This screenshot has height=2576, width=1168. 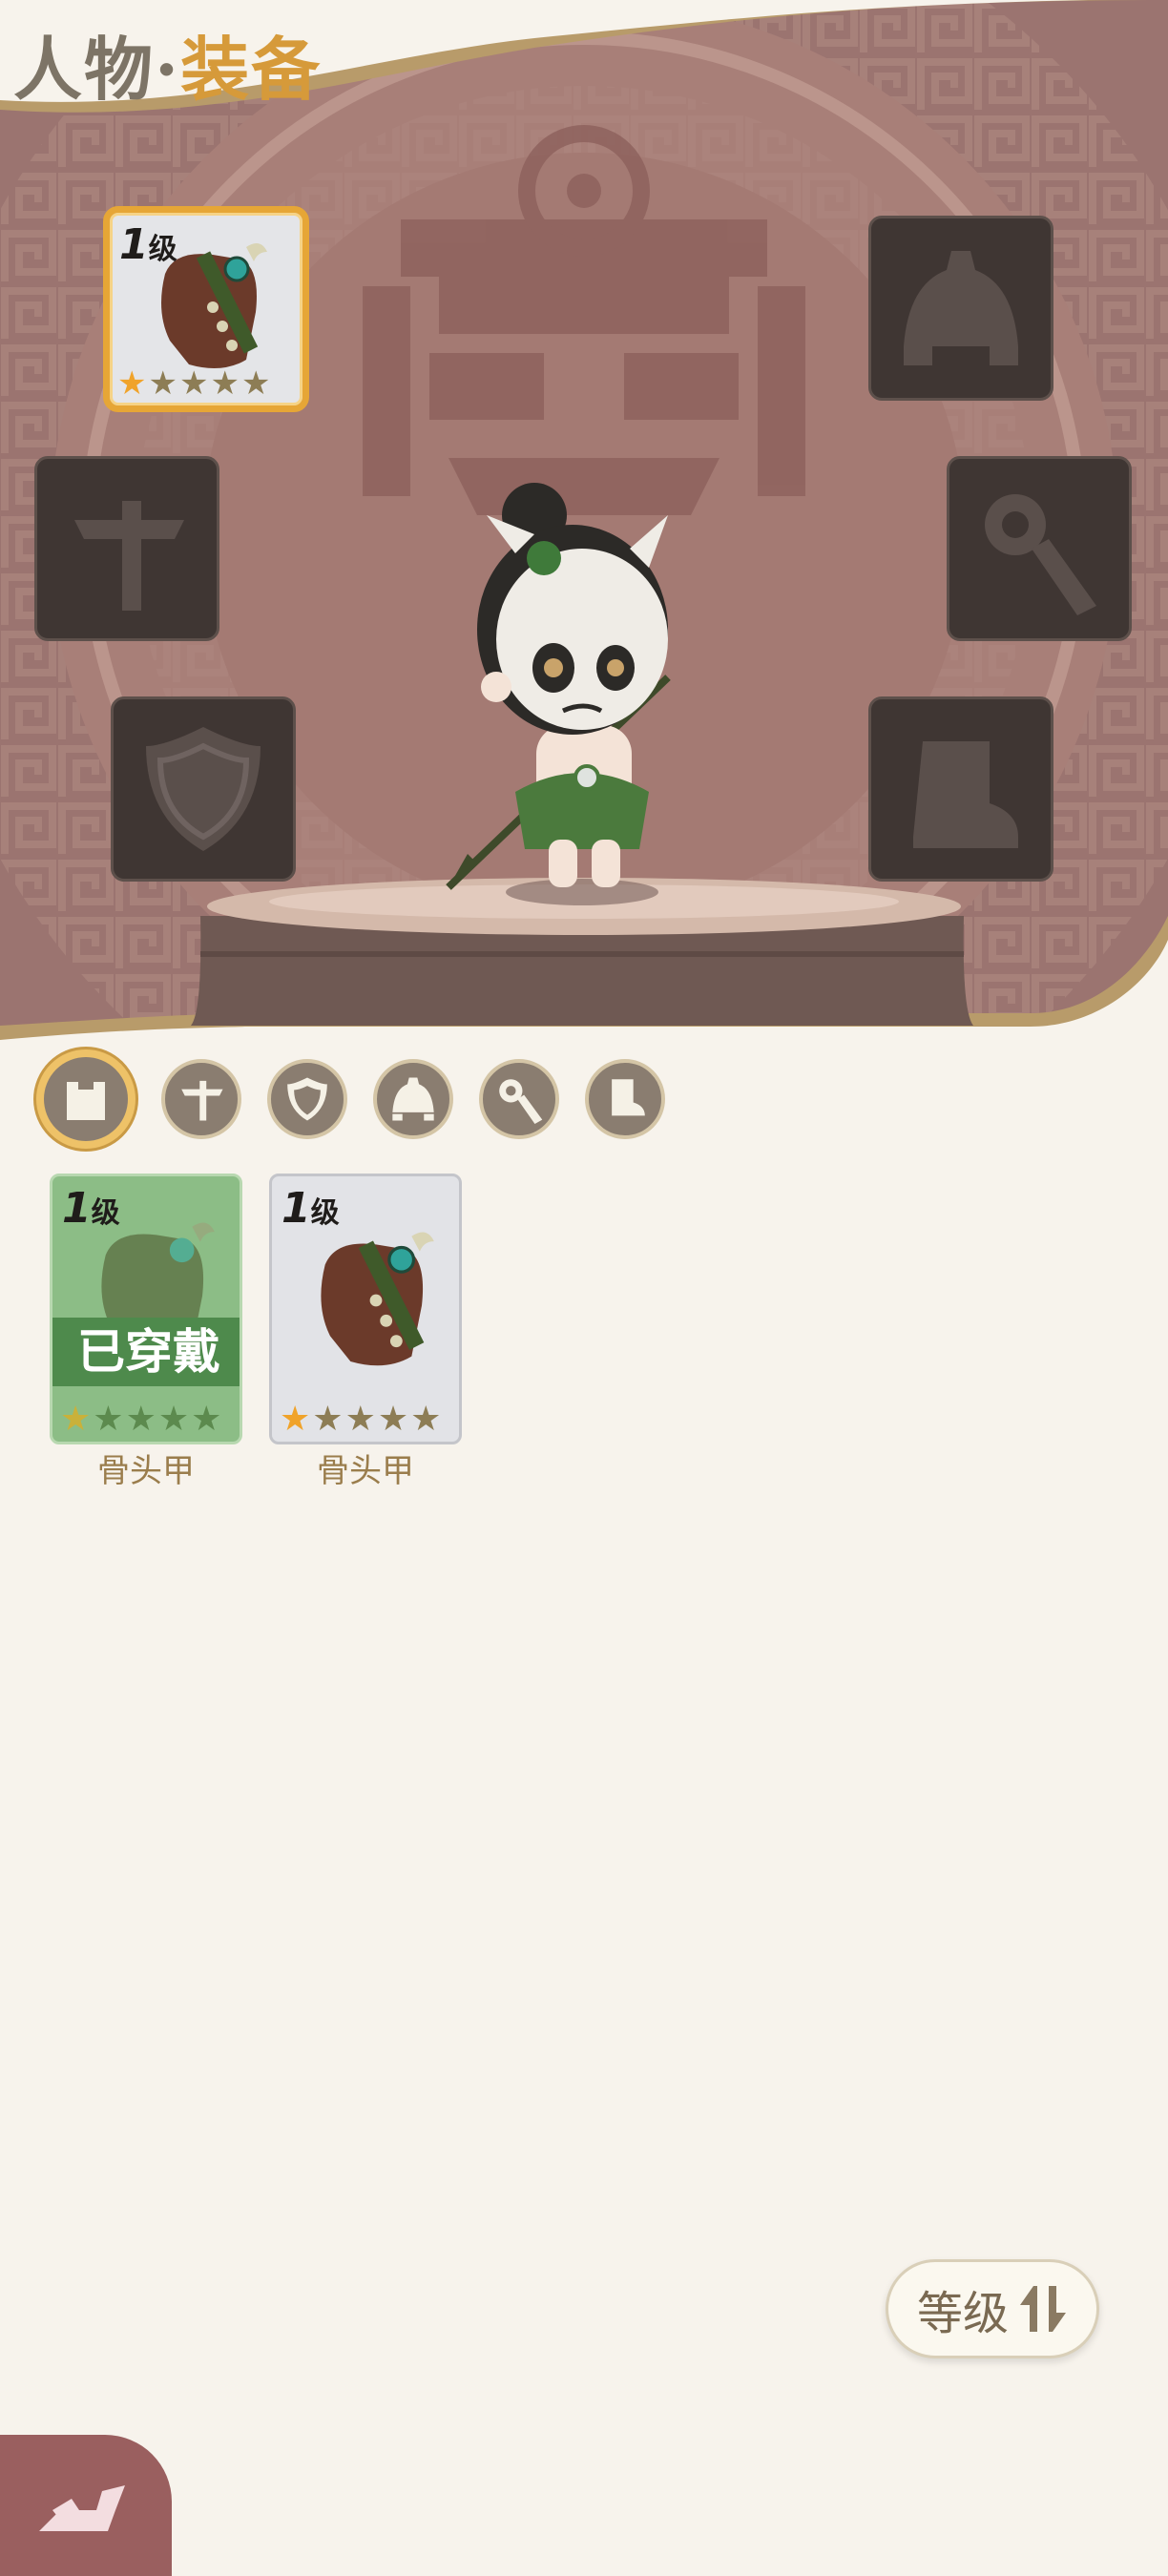 I want to click on tab-boots, so click(x=625, y=1099).